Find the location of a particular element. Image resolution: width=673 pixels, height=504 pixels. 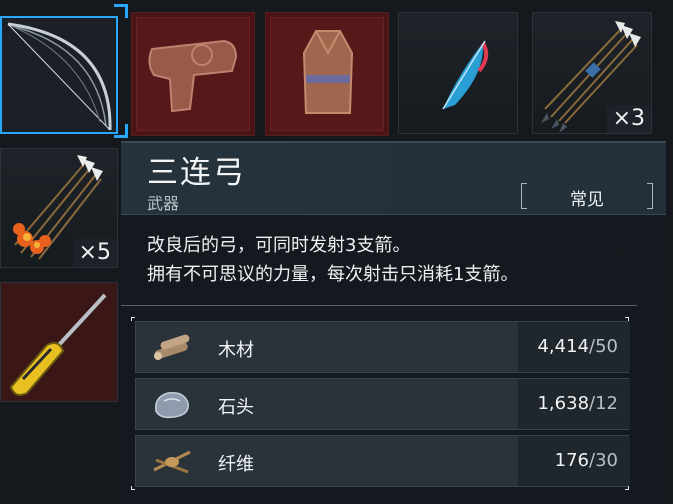

inventory-slot-arrows: ×3 is located at coordinates (592, 73).